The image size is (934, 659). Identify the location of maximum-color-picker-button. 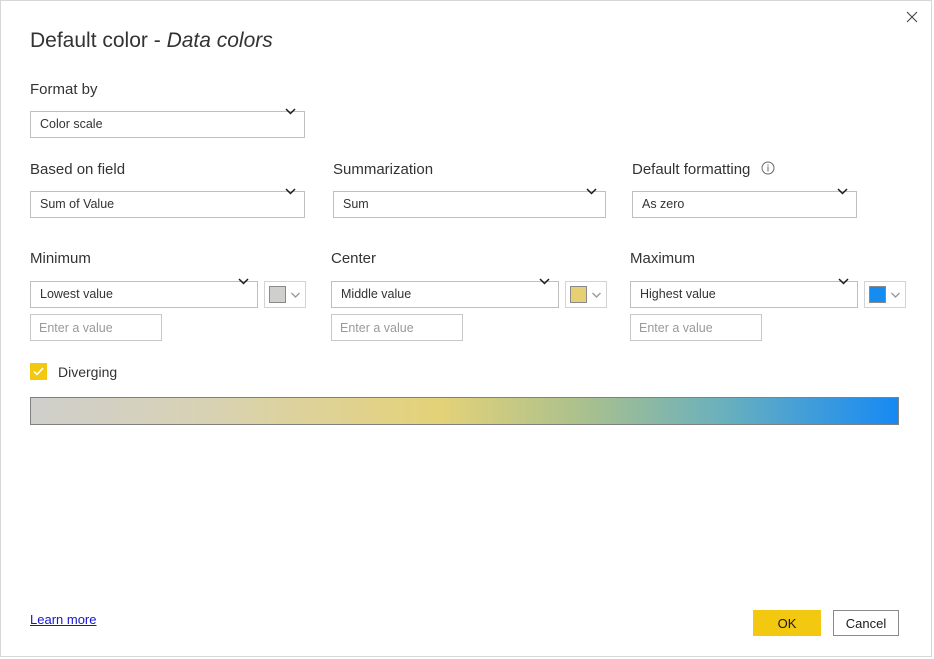
(885, 294).